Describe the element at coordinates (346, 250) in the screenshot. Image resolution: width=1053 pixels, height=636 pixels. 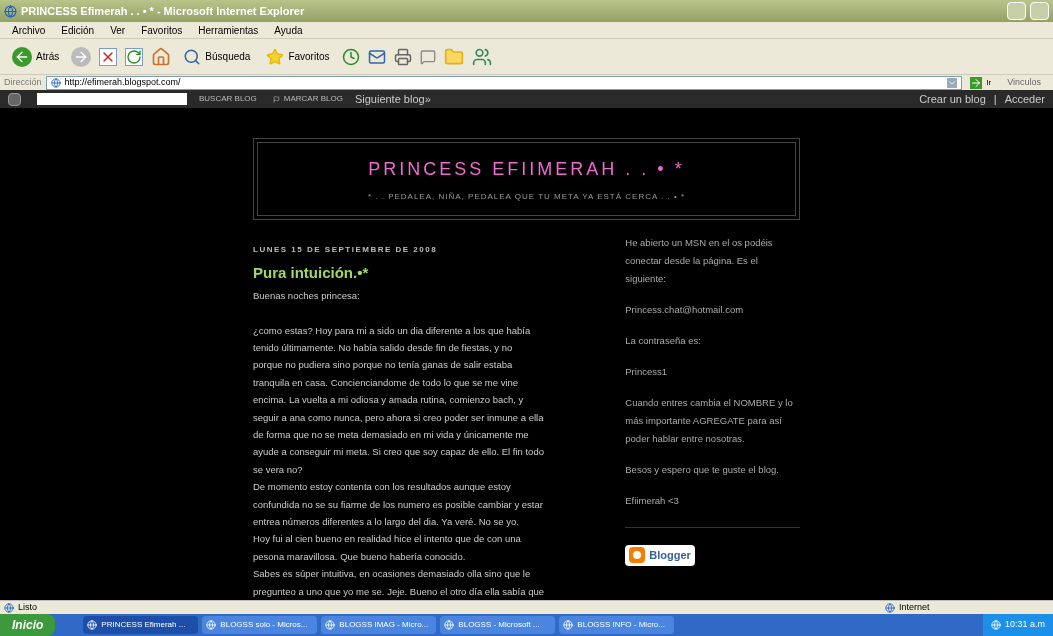
I see `post-date: LUNES 15 DE SEPTIEMBRE DE 2008` at that location.